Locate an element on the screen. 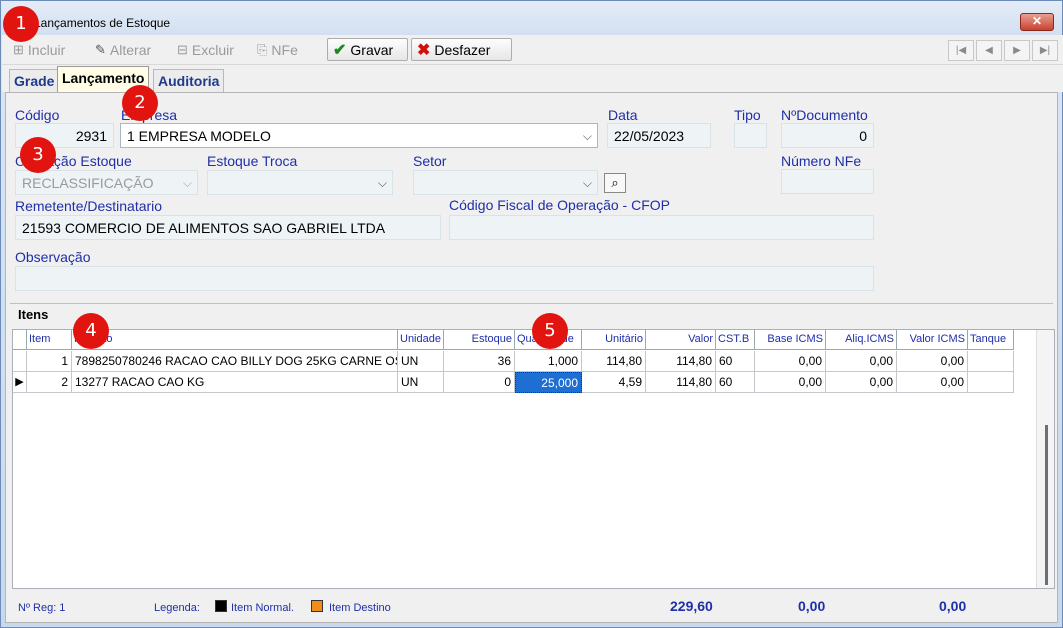  search-setor-button: ⌕ is located at coordinates (615, 183).